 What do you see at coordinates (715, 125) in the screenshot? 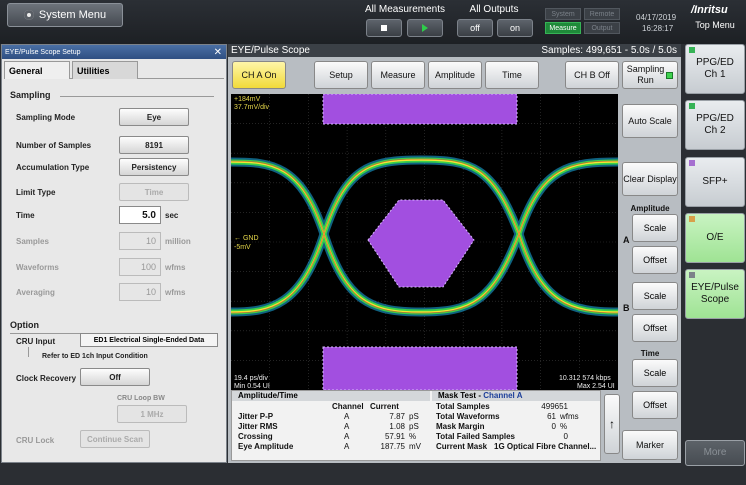
I see `menu-ppg-ed-ch2: PPG/ED Ch 2` at bounding box center [715, 125].